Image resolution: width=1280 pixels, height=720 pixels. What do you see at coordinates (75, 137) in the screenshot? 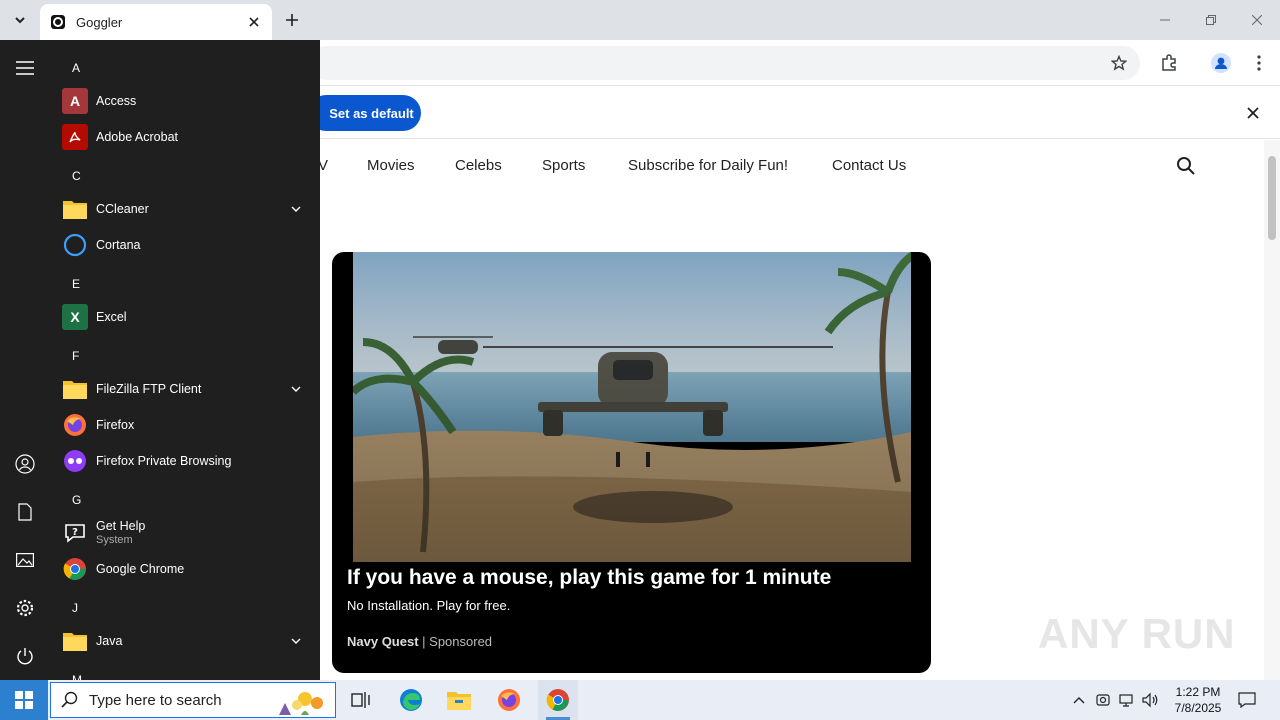
I see `acrobat-icon` at bounding box center [75, 137].